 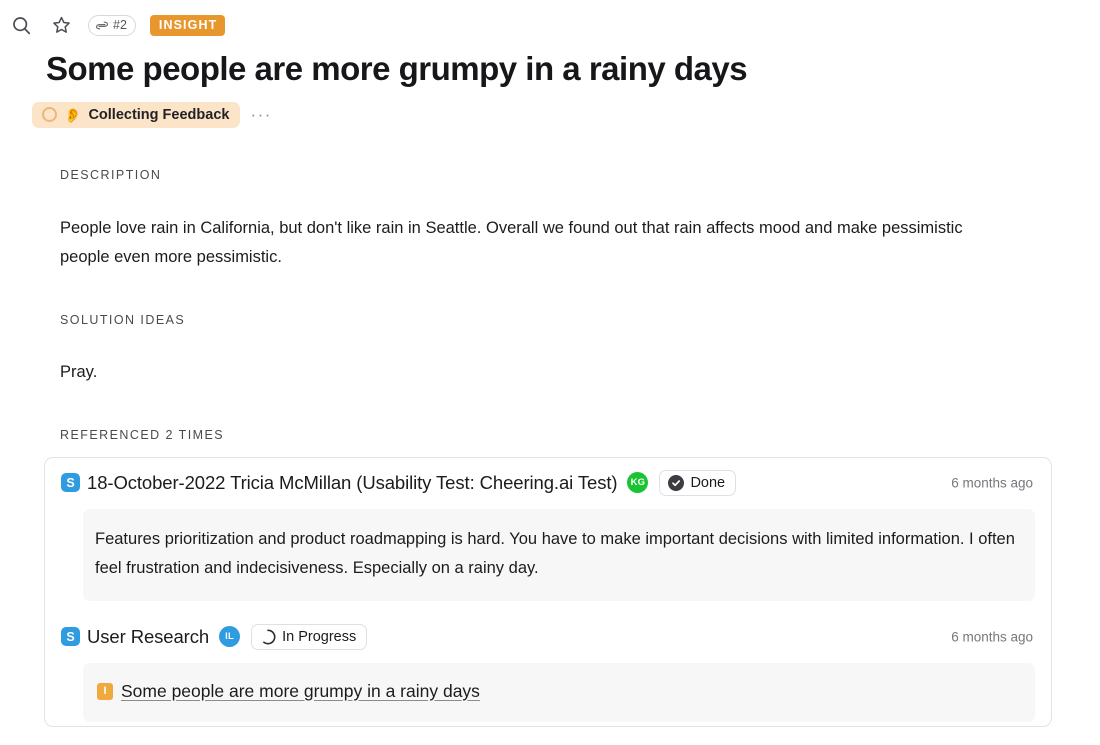 What do you see at coordinates (269, 637) in the screenshot?
I see `progress-arc-icon` at bounding box center [269, 637].